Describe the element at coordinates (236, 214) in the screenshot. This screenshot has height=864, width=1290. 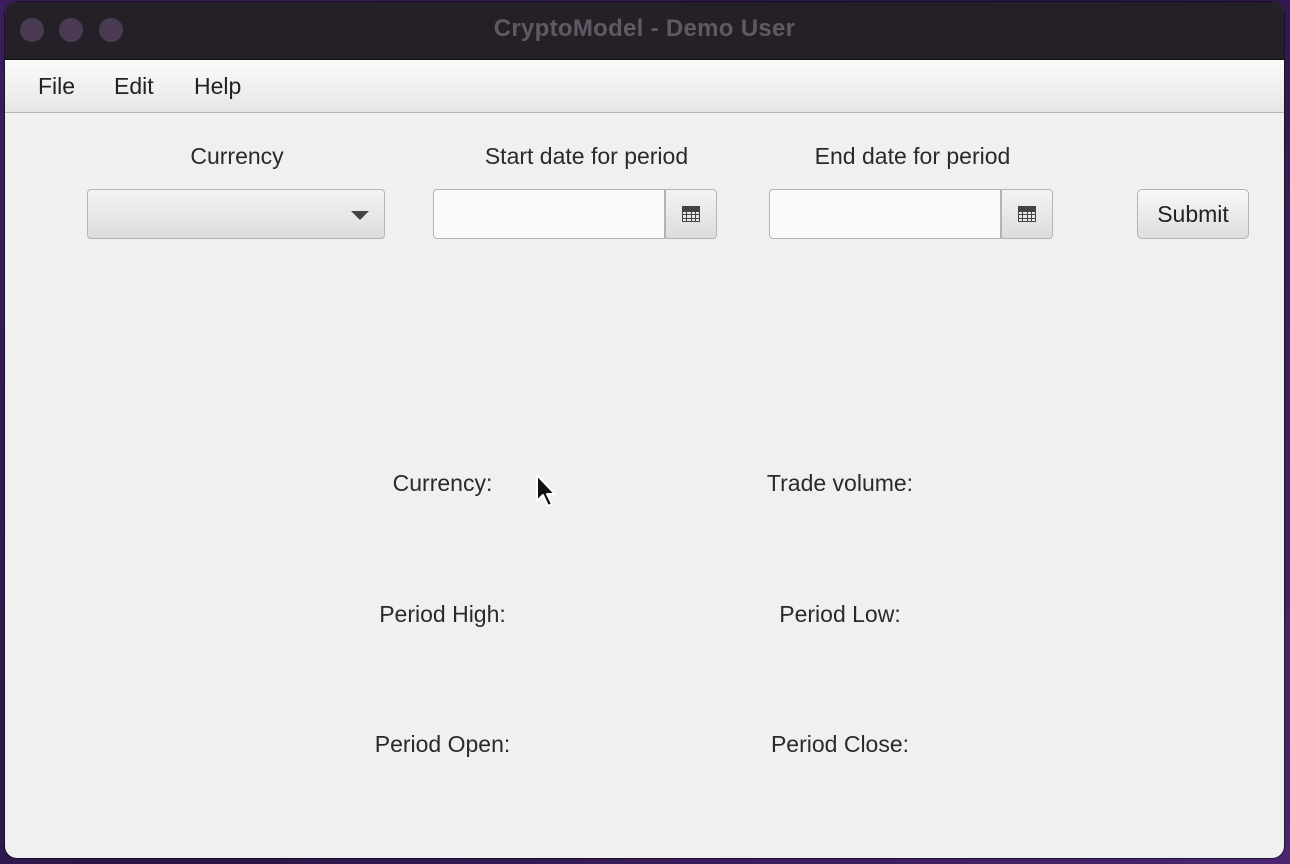
I see `currency-combobox` at that location.